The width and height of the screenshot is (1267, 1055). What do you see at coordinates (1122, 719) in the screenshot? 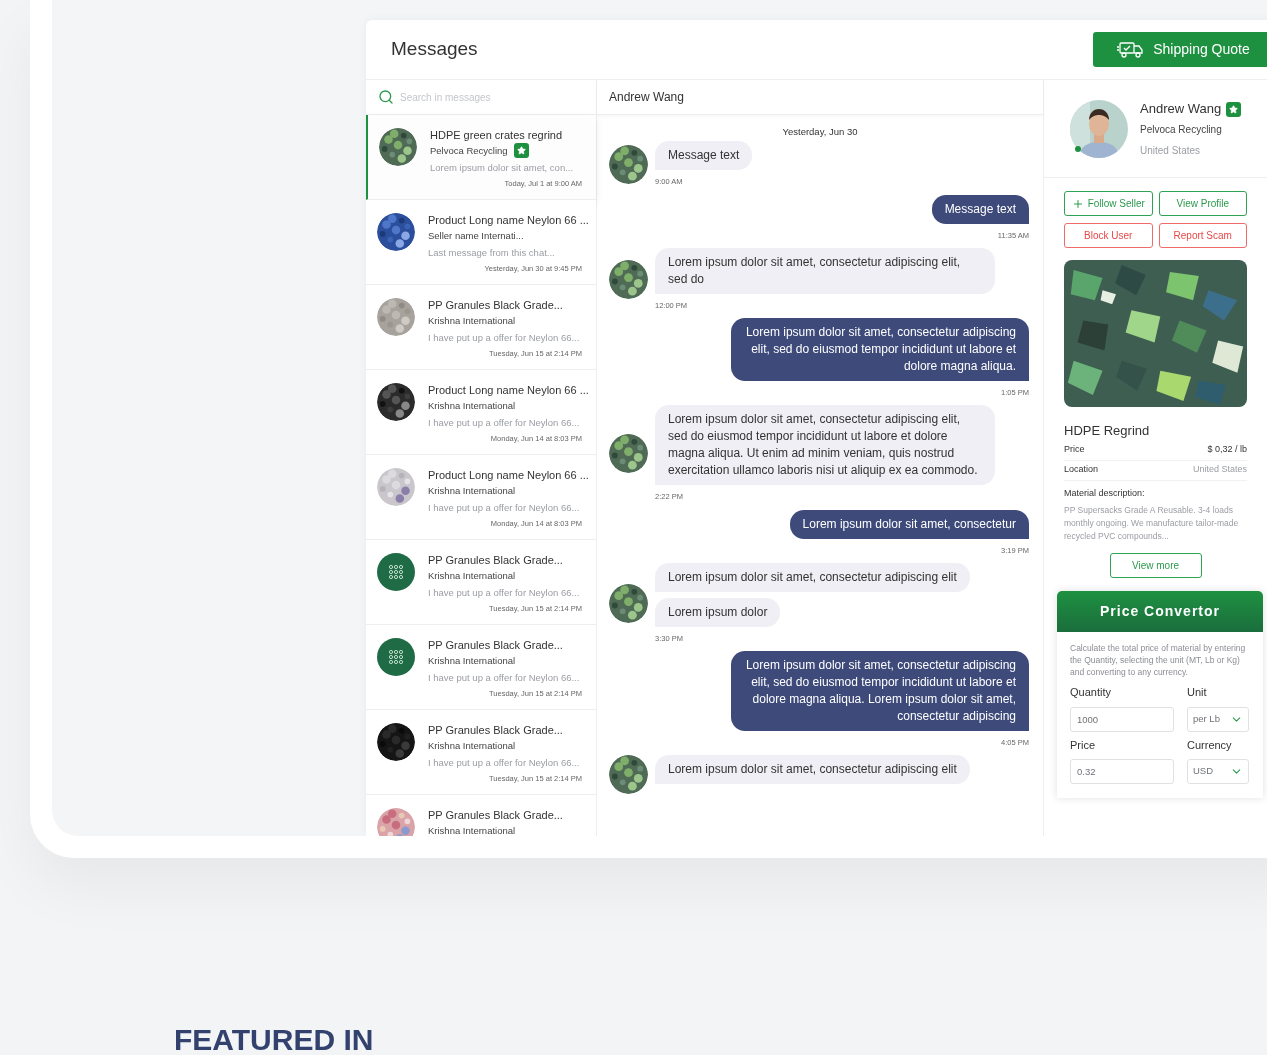
I see `input-field: 1000` at bounding box center [1122, 719].